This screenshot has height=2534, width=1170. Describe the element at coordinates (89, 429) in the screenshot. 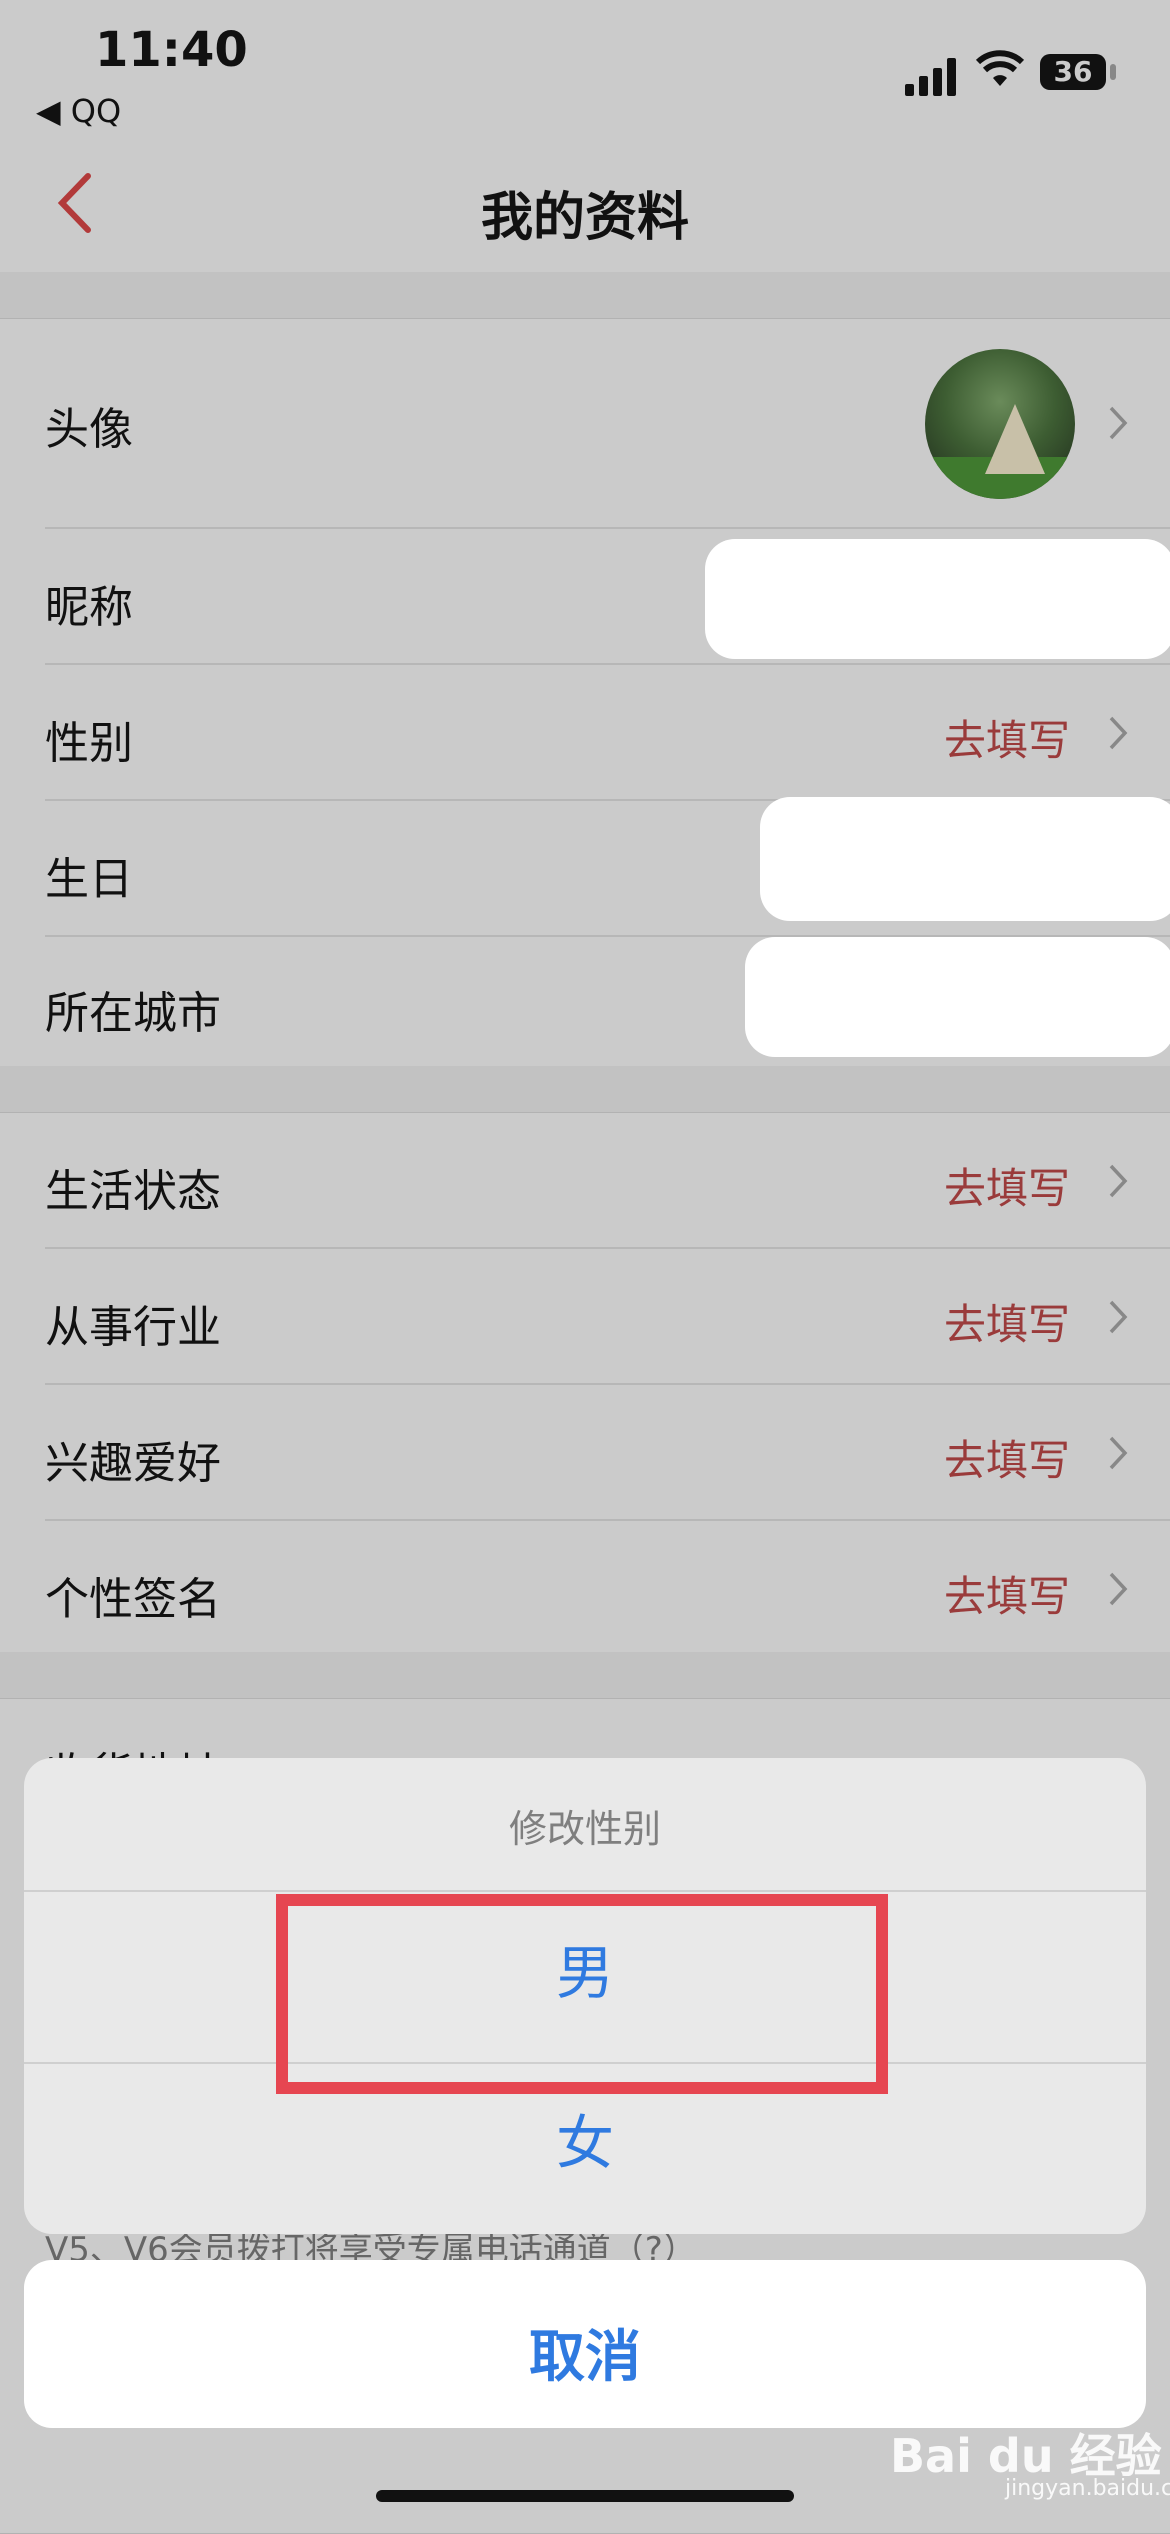

I see `row-label: 头像` at that location.